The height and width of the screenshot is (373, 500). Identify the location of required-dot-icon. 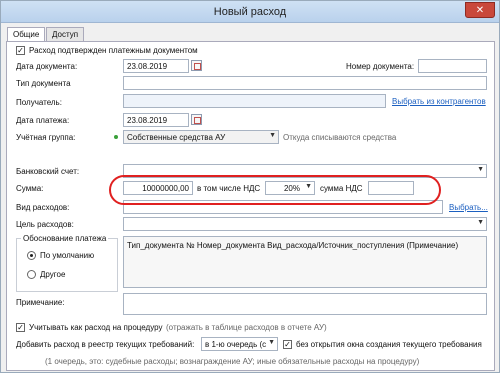
(116, 137).